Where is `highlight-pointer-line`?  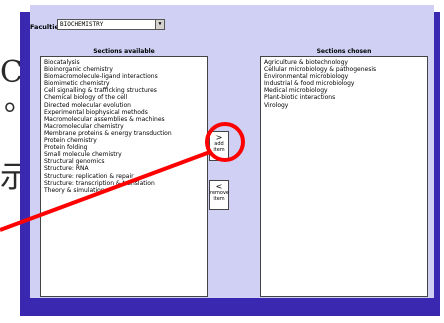
highlight-pointer-line is located at coordinates (105, 191).